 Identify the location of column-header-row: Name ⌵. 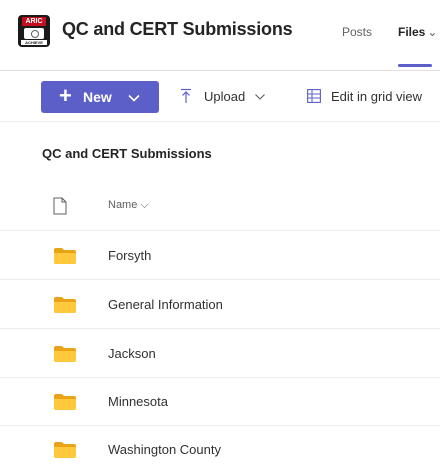
(220, 205).